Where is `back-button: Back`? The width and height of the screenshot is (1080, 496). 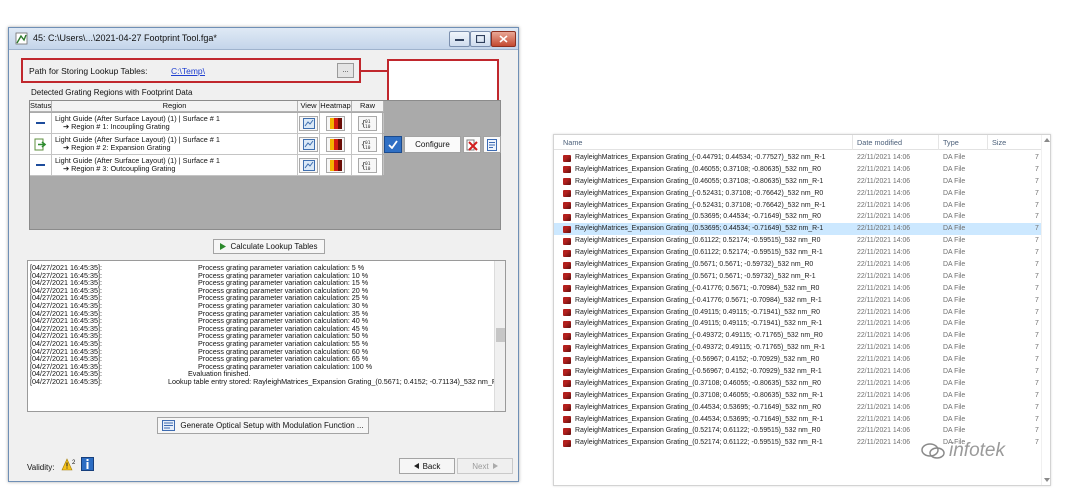
back-button: Back is located at coordinates (427, 466).